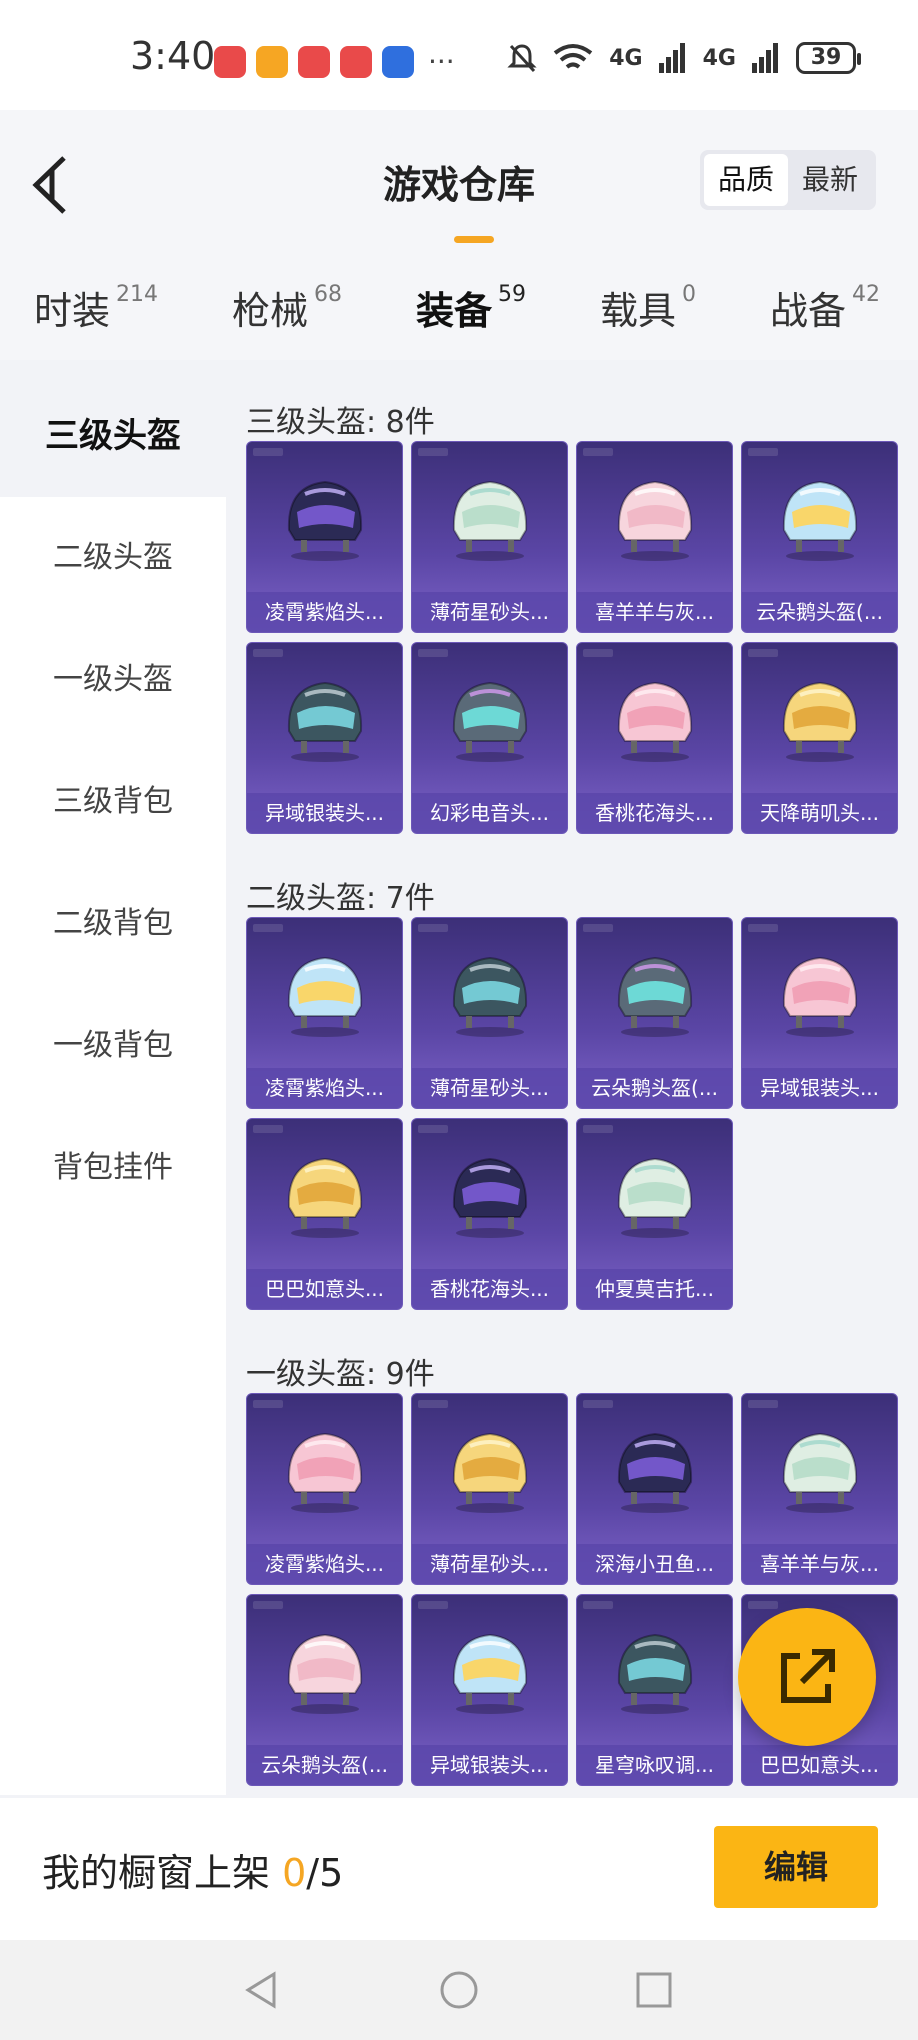 The height and width of the screenshot is (2040, 918). I want to click on tab-equipment: 装备 59, so click(471, 307).